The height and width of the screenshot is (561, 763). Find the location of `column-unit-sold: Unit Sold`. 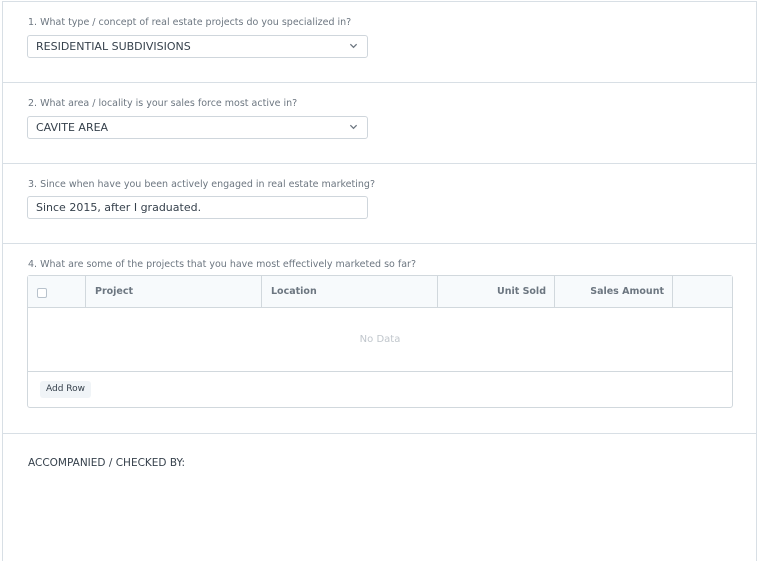

column-unit-sold: Unit Sold is located at coordinates (496, 291).